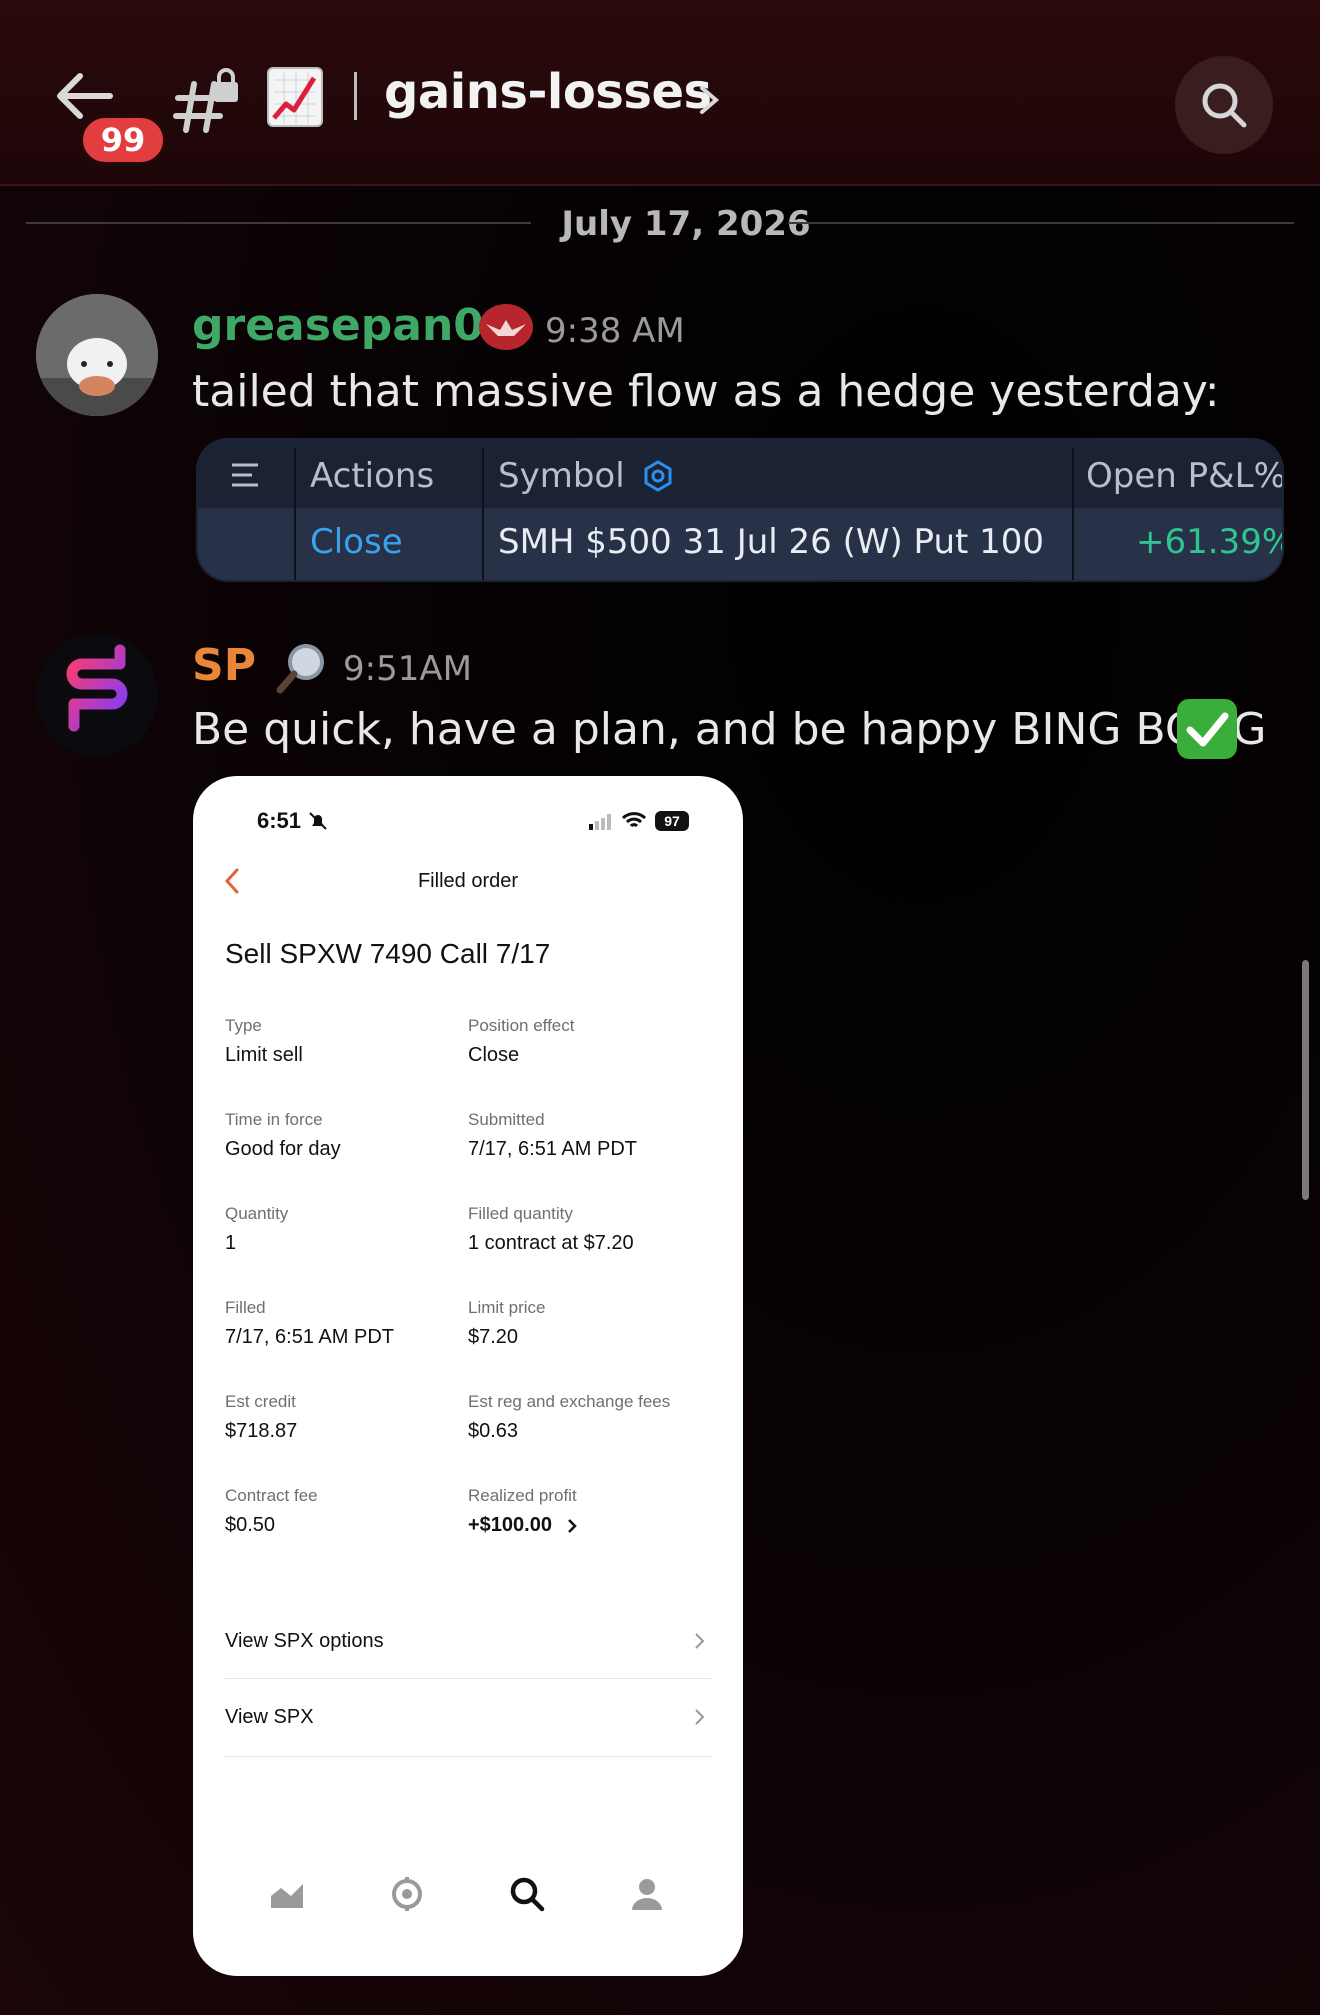 The height and width of the screenshot is (2015, 1320). Describe the element at coordinates (1184, 476) in the screenshot. I see `column-header-open-pnl: Open P&L%` at that location.